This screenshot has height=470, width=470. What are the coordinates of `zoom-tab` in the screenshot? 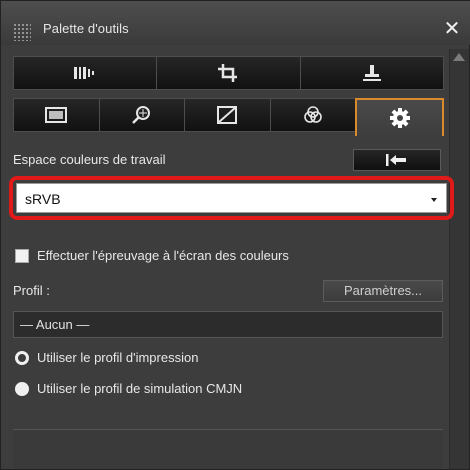 It's located at (142, 115).